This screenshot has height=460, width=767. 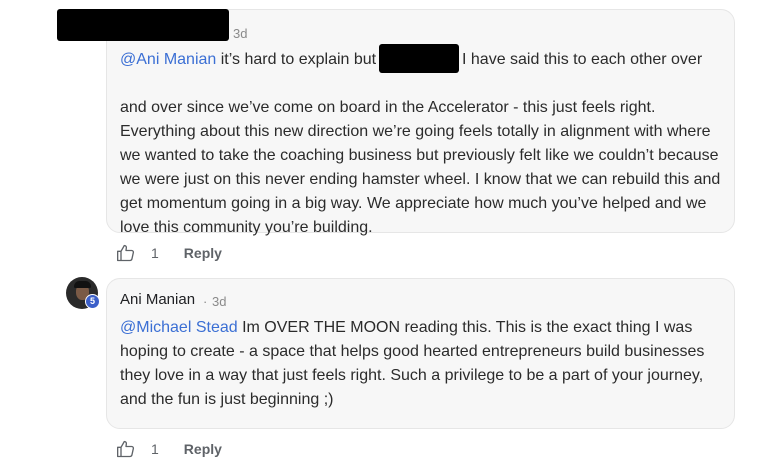 I want to click on comment-line, so click(x=422, y=84).